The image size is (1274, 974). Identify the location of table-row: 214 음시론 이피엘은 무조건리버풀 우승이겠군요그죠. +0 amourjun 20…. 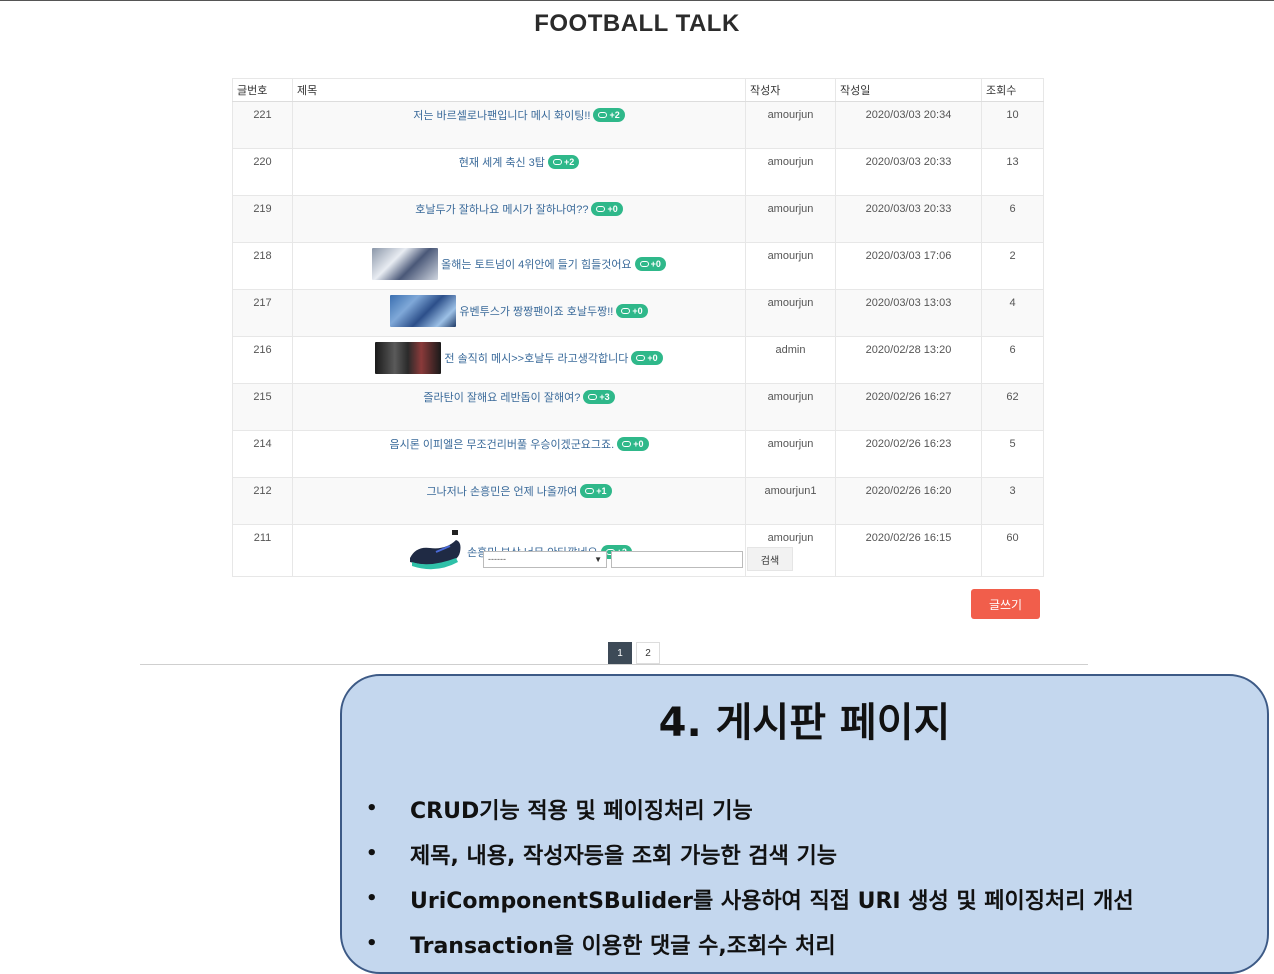
(638, 454).